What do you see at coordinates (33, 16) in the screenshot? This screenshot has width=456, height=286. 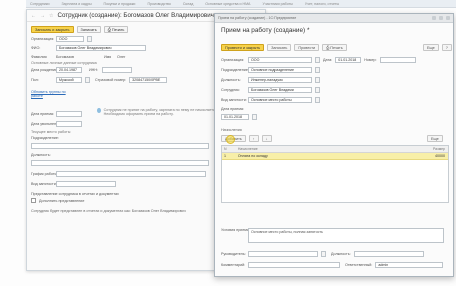 I see `back-arrow-icon: ←` at bounding box center [33, 16].